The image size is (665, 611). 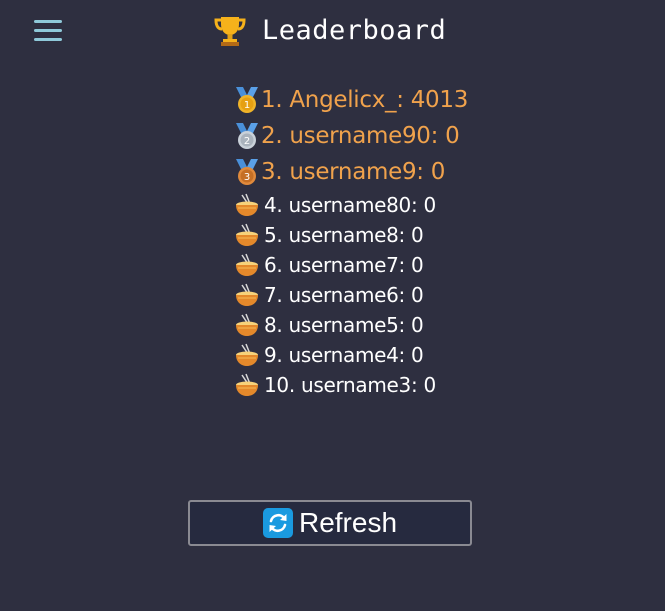 I want to click on entry-label: 10. username3: 0, so click(x=350, y=385).